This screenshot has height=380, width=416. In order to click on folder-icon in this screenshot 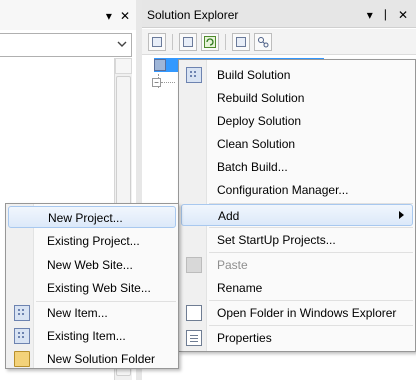, I will do `click(194, 313)`.